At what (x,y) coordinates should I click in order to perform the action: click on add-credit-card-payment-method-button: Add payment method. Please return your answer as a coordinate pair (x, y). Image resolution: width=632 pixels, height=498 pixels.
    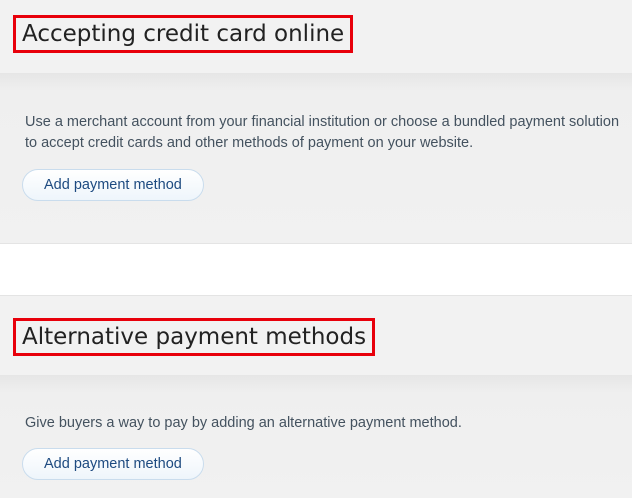
    Looking at the image, I should click on (113, 185).